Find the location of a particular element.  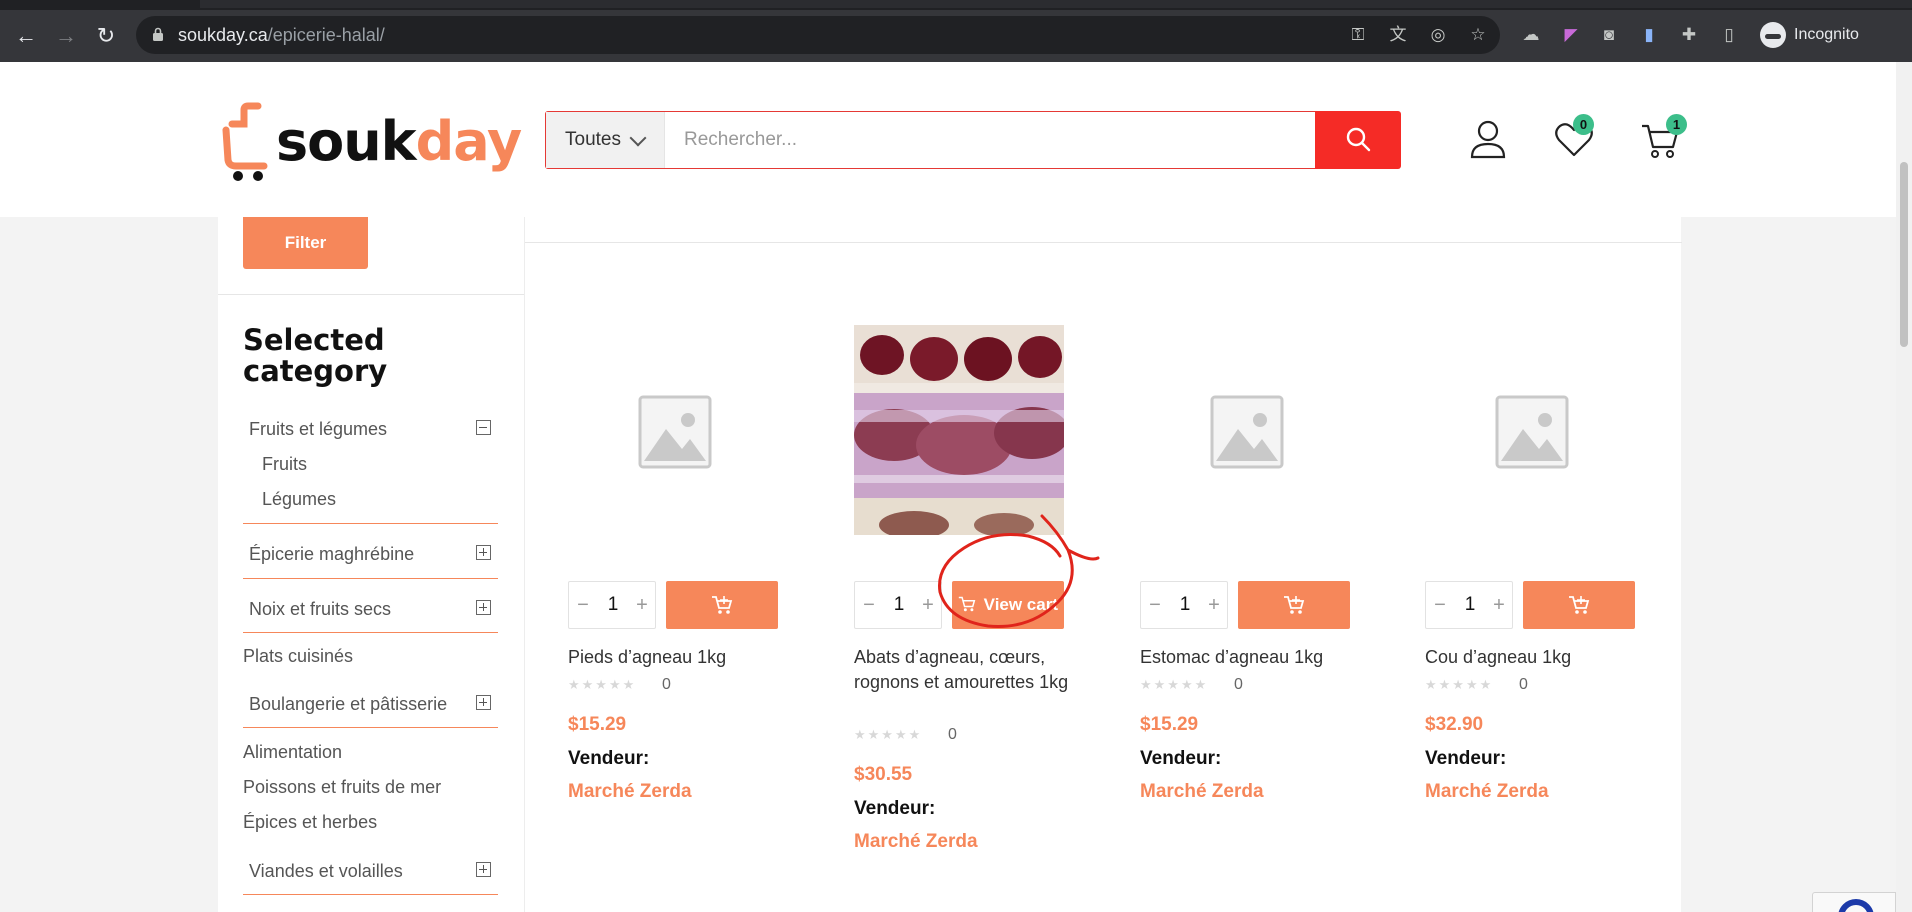

star-icon: ☆ is located at coordinates (1478, 35).